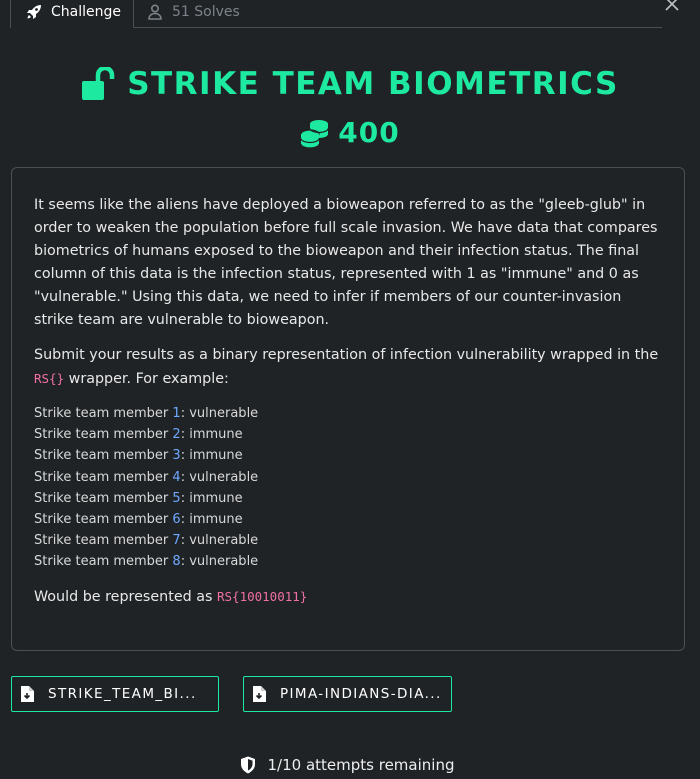  What do you see at coordinates (206, 12) in the screenshot?
I see `tab-solves-label: 51 Solves` at bounding box center [206, 12].